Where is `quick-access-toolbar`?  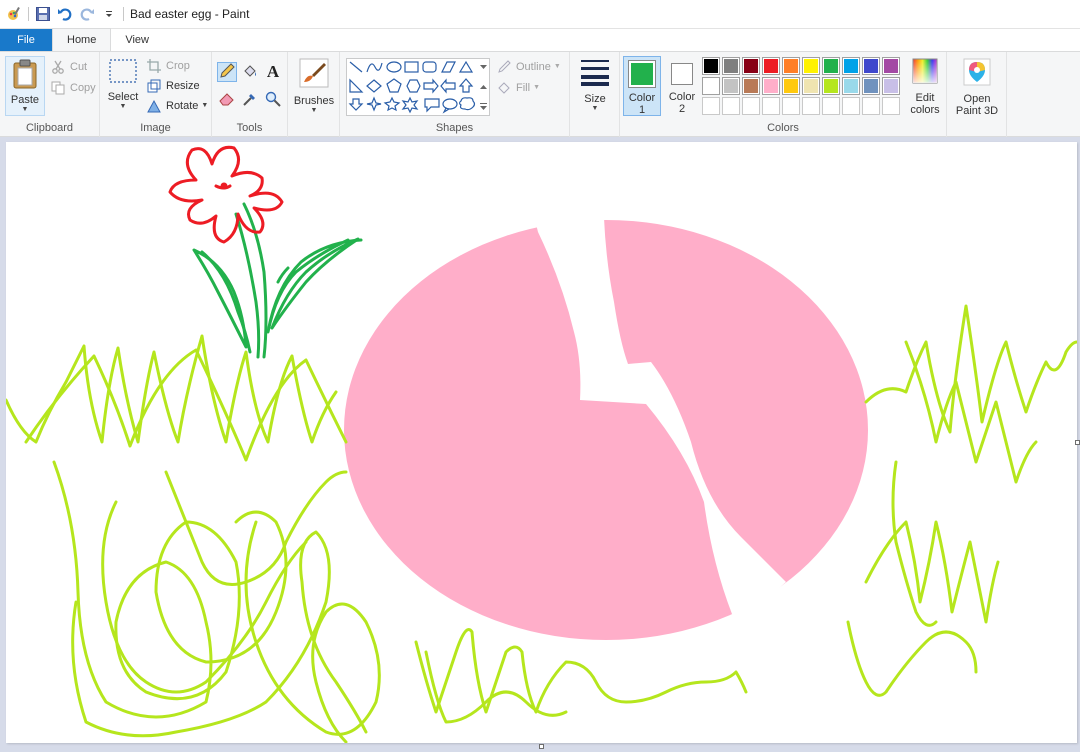 quick-access-toolbar is located at coordinates (61, 14).